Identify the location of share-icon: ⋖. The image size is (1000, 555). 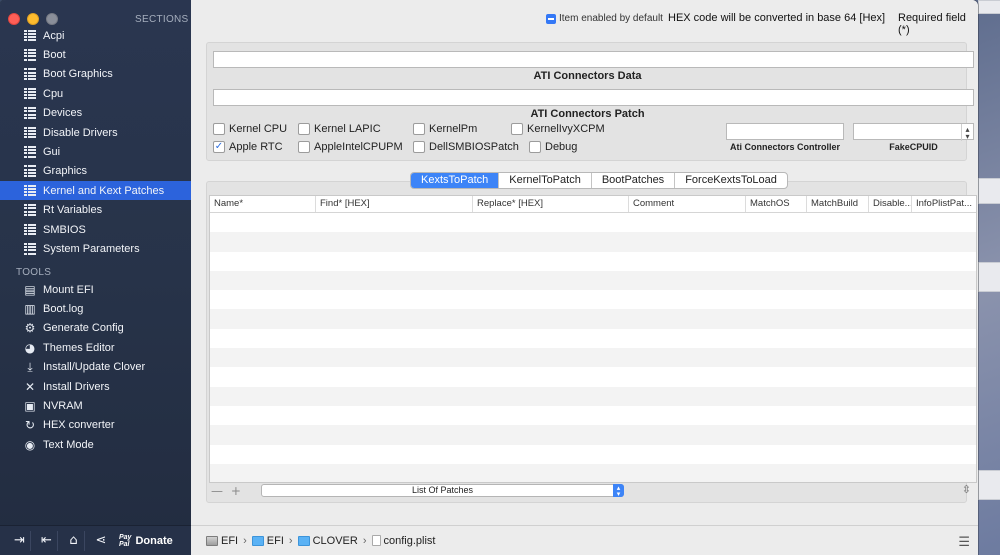
(101, 541).